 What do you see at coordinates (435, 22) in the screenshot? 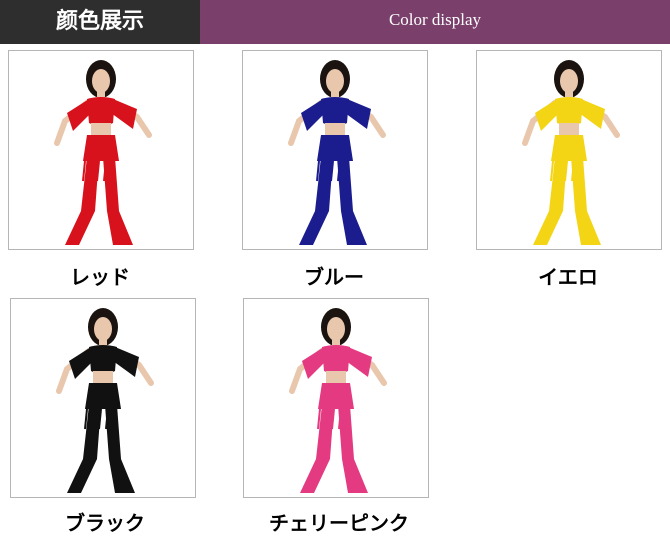
I see `header-title-en: Color display` at bounding box center [435, 22].